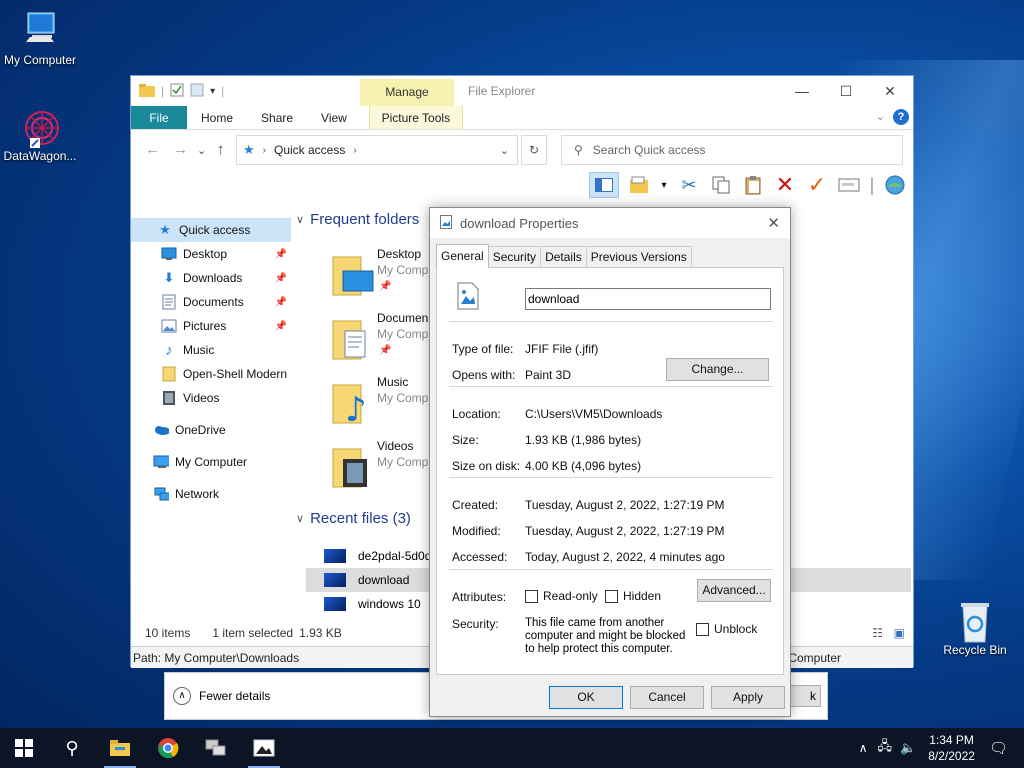  I want to click on tab-share: Share, so click(277, 117).